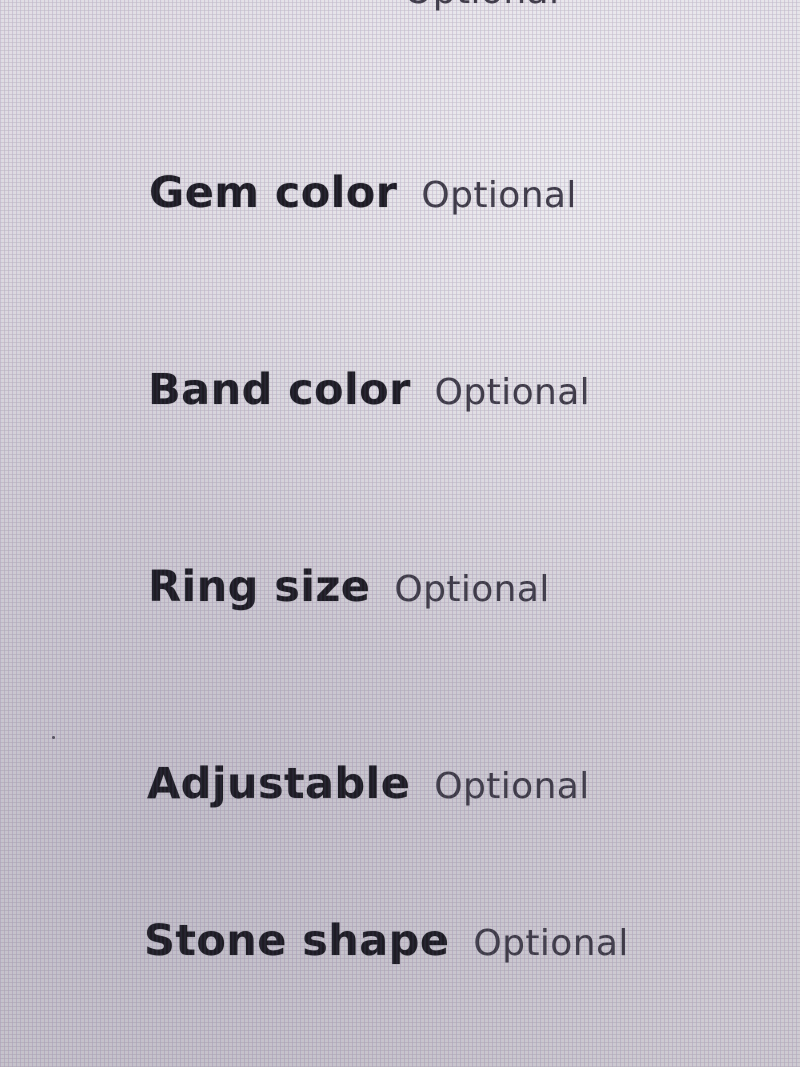 Image resolution: width=800 pixels, height=1067 pixels. Describe the element at coordinates (512, 786) in the screenshot. I see `adjustable-optional-label: Optional` at that location.